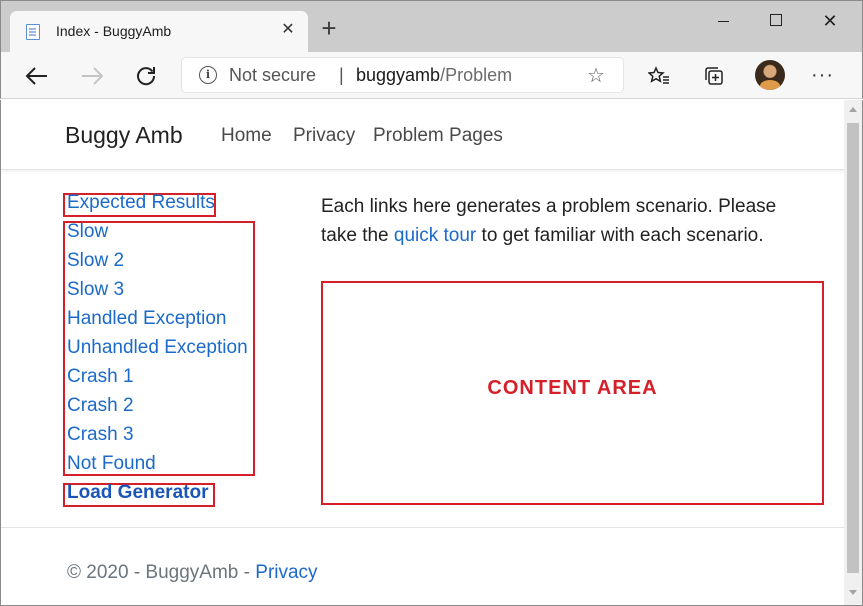  What do you see at coordinates (438, 136) in the screenshot?
I see `nav-link-problem-pages: Problem Pages` at bounding box center [438, 136].